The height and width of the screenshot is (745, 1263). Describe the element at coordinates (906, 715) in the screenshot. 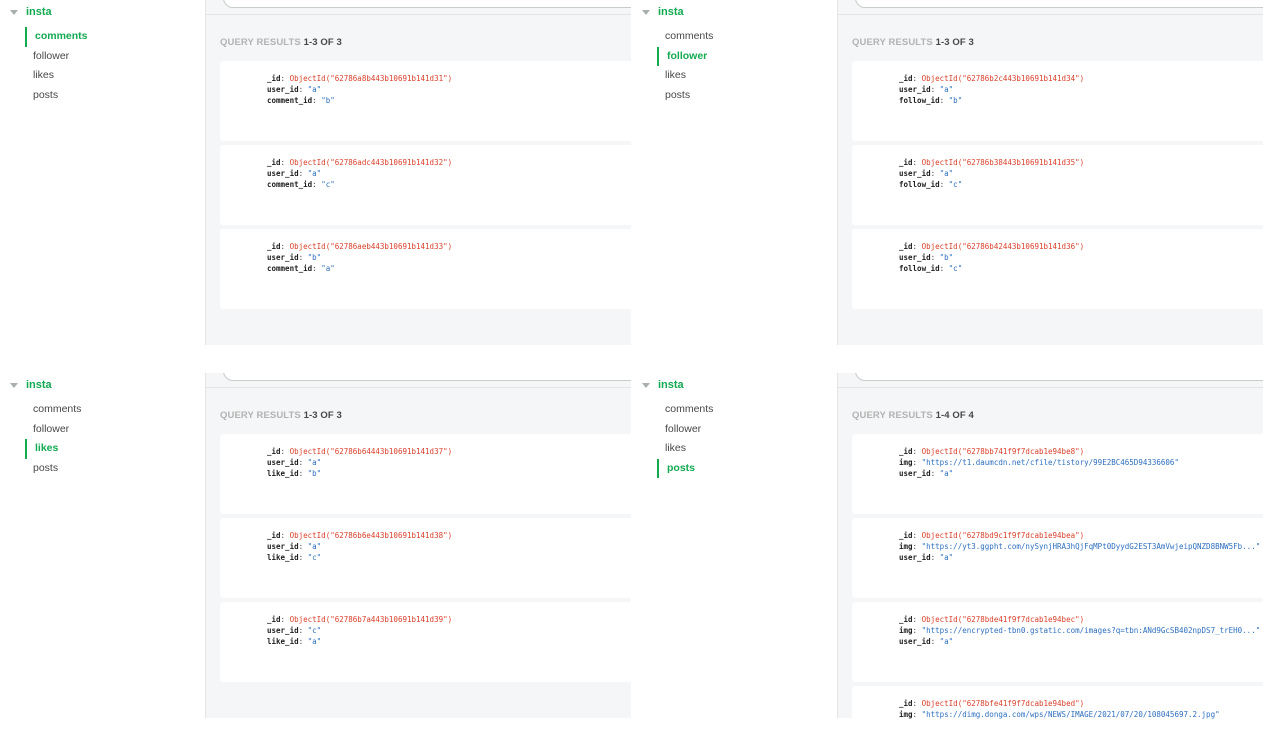

I see `field-key: img` at that location.